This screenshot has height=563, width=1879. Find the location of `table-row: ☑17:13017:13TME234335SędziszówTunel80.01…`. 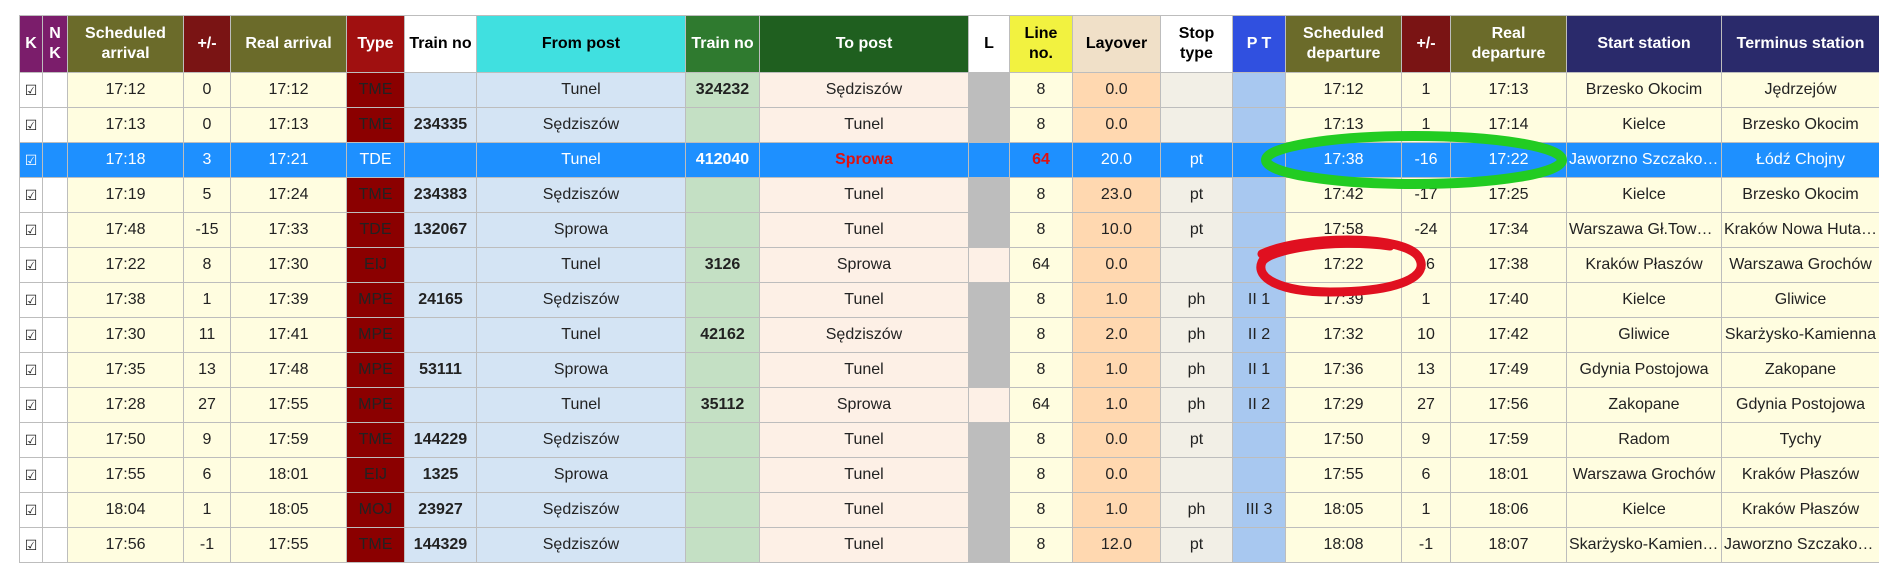

table-row: ☑17:13017:13TME234335SędziszówTunel80.01… is located at coordinates (949, 125).